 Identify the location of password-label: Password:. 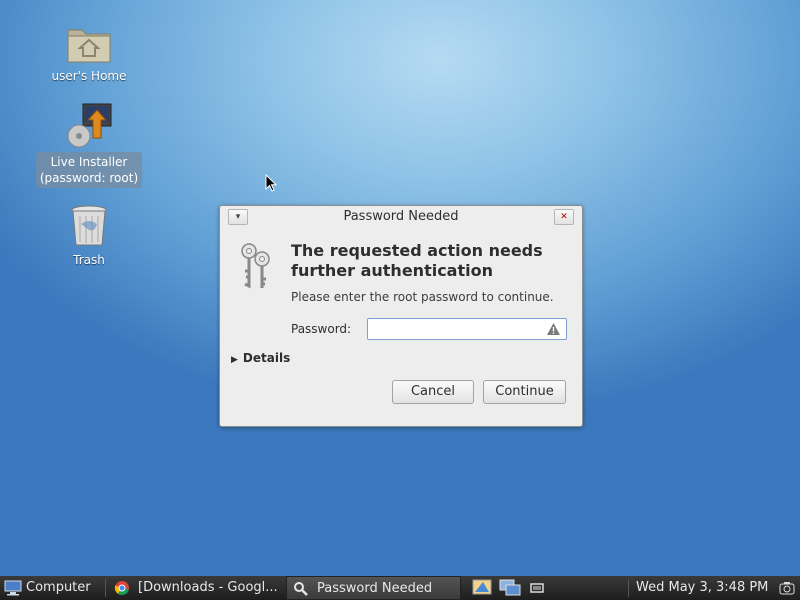
(321, 329).